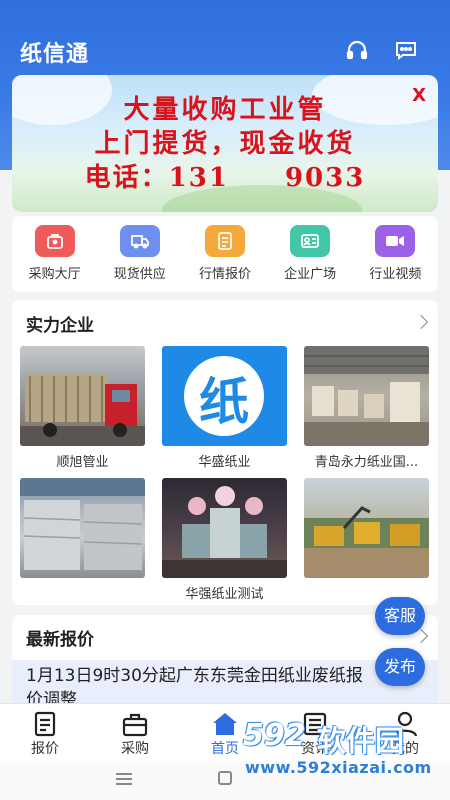 The width and height of the screenshot is (450, 800). What do you see at coordinates (366, 542) in the screenshot?
I see `excavator-photo` at bounding box center [366, 542].